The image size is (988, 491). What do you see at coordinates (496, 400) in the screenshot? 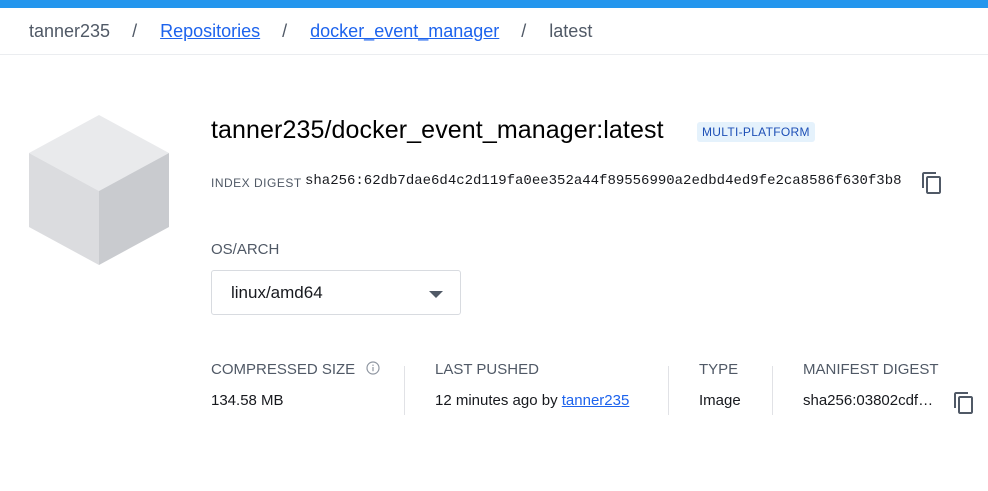
I see `last-pushed-text: 12 minutes ago by` at bounding box center [496, 400].